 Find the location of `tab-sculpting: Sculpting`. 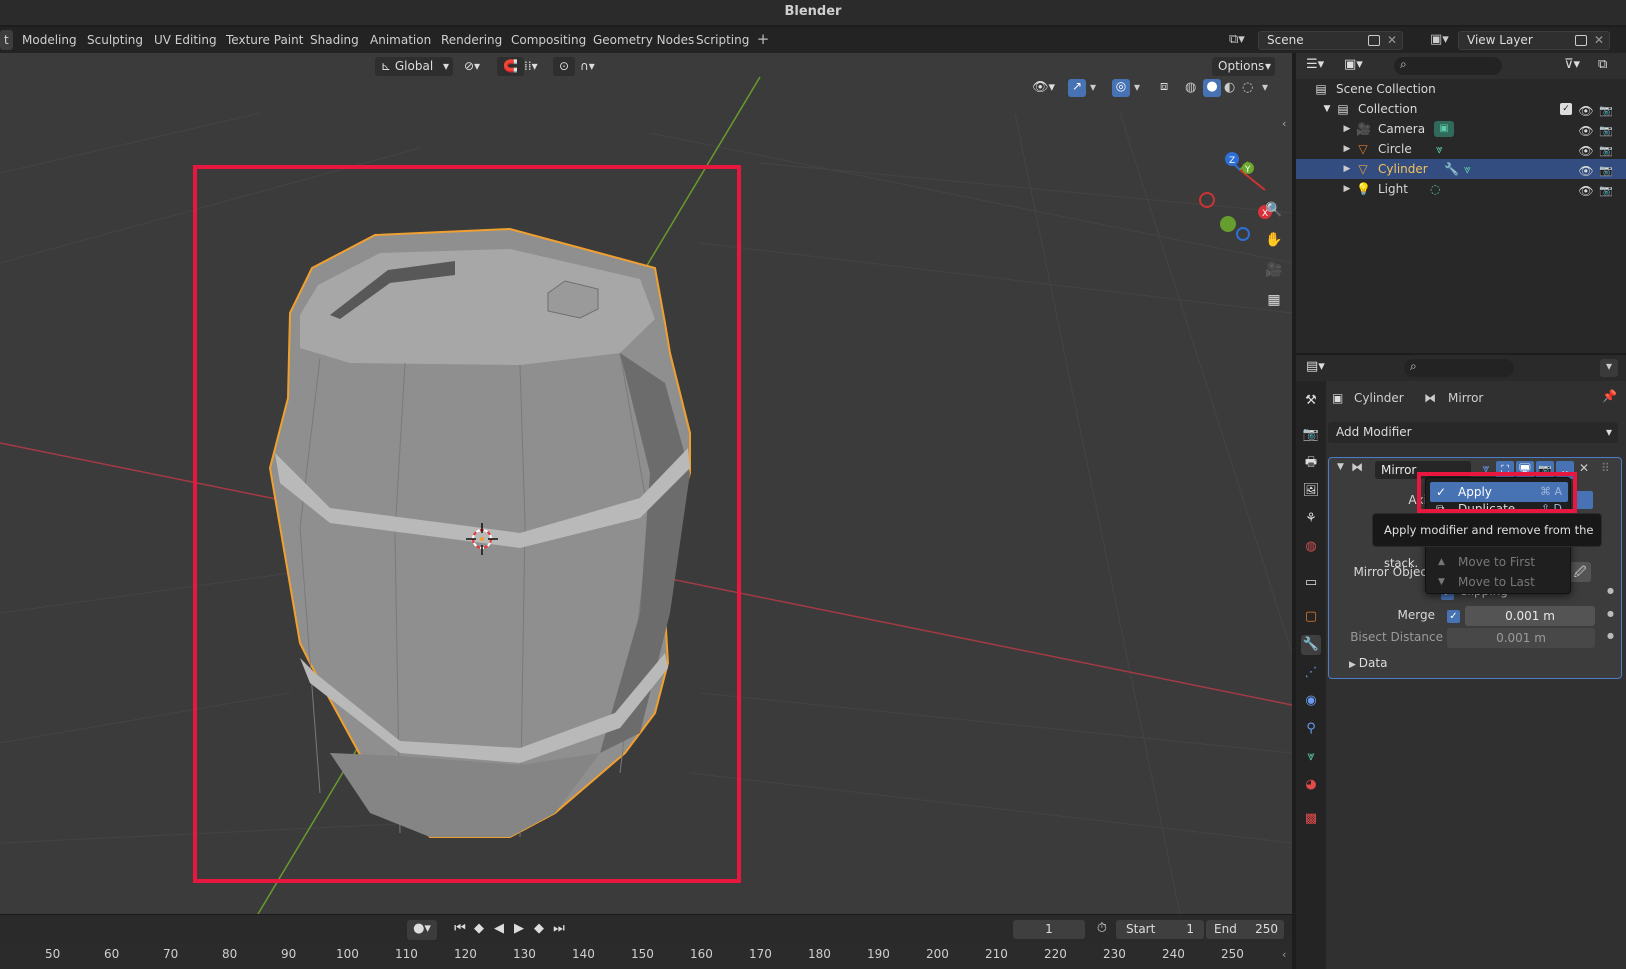

tab-sculpting: Sculpting is located at coordinates (115, 40).